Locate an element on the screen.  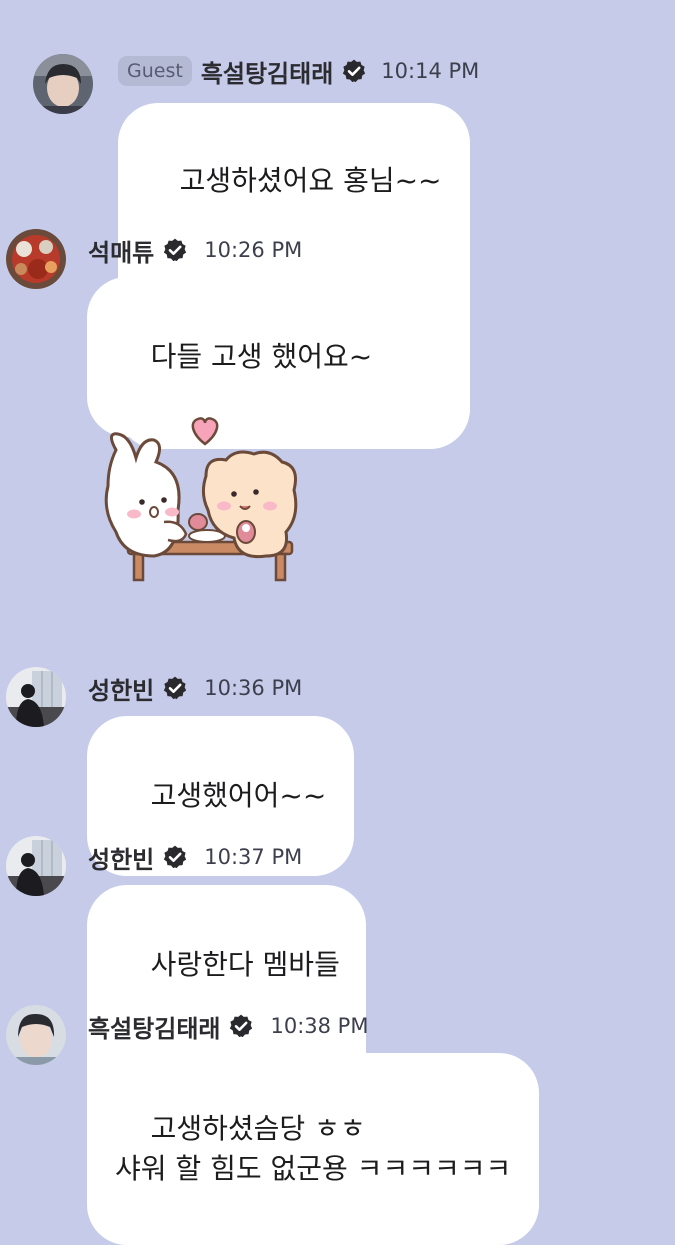
message-header: 석매튜 10:26 PM is located at coordinates (195, 250).